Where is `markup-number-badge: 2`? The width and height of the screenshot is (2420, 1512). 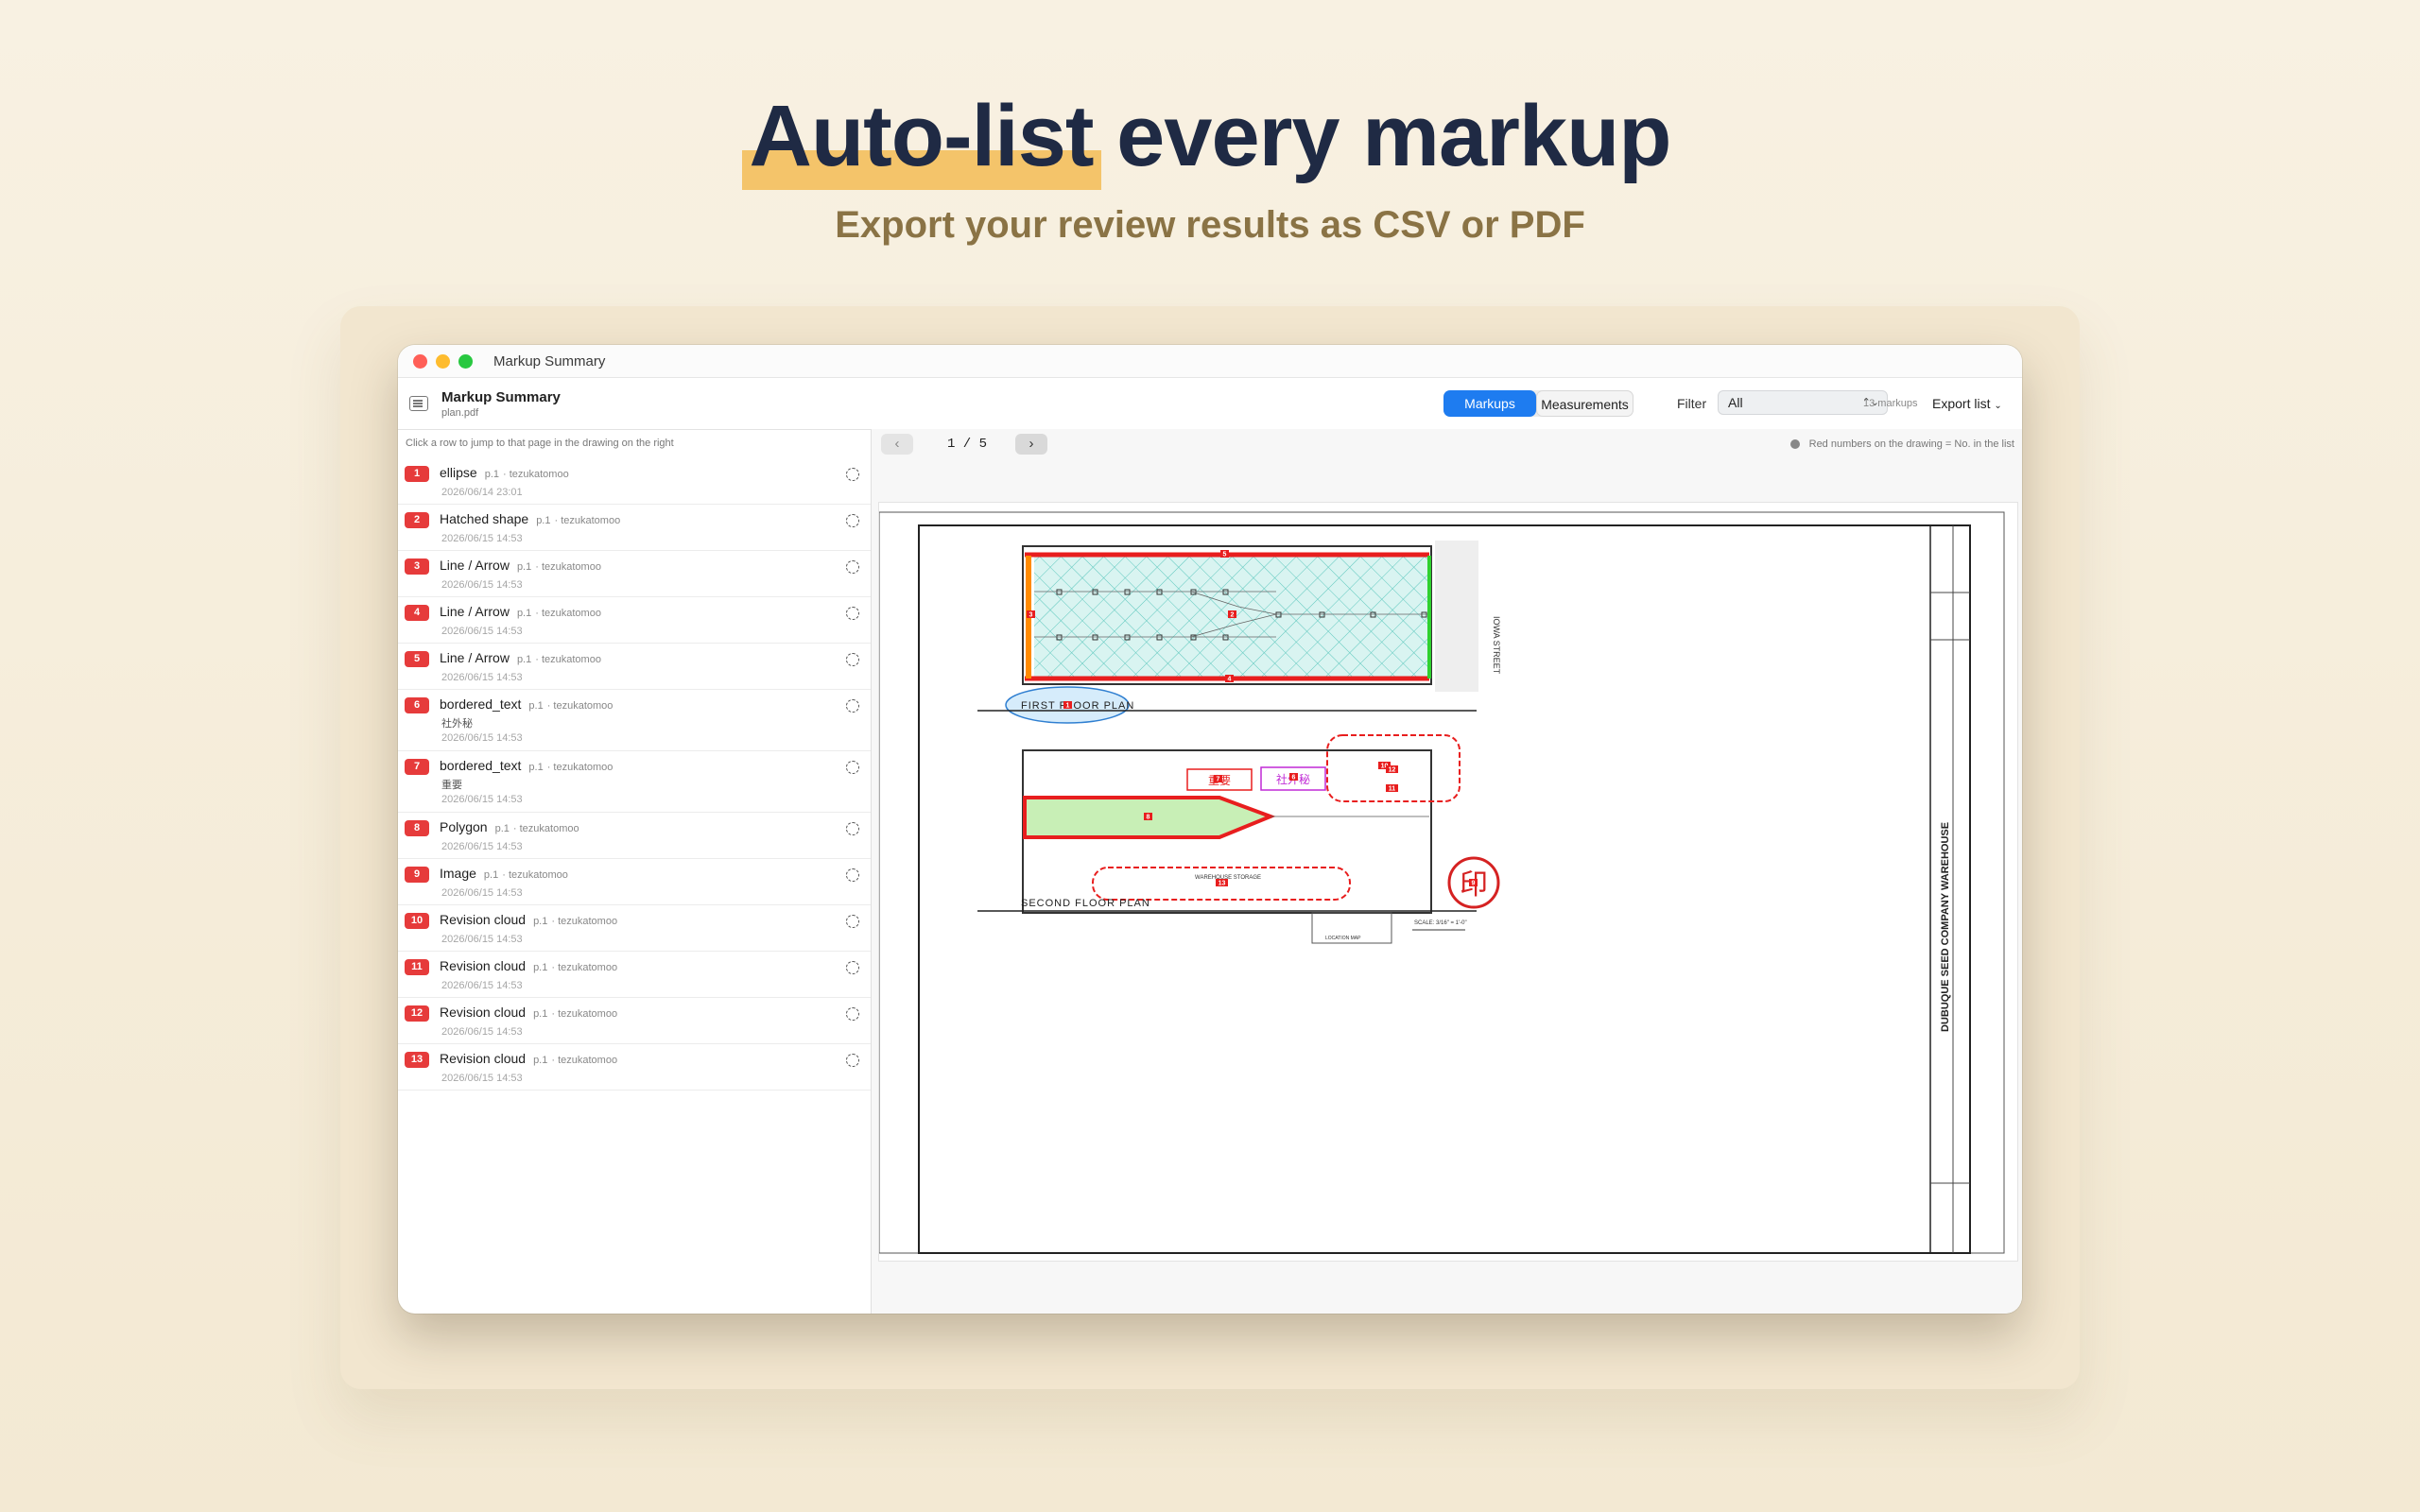 markup-number-badge: 2 is located at coordinates (417, 520).